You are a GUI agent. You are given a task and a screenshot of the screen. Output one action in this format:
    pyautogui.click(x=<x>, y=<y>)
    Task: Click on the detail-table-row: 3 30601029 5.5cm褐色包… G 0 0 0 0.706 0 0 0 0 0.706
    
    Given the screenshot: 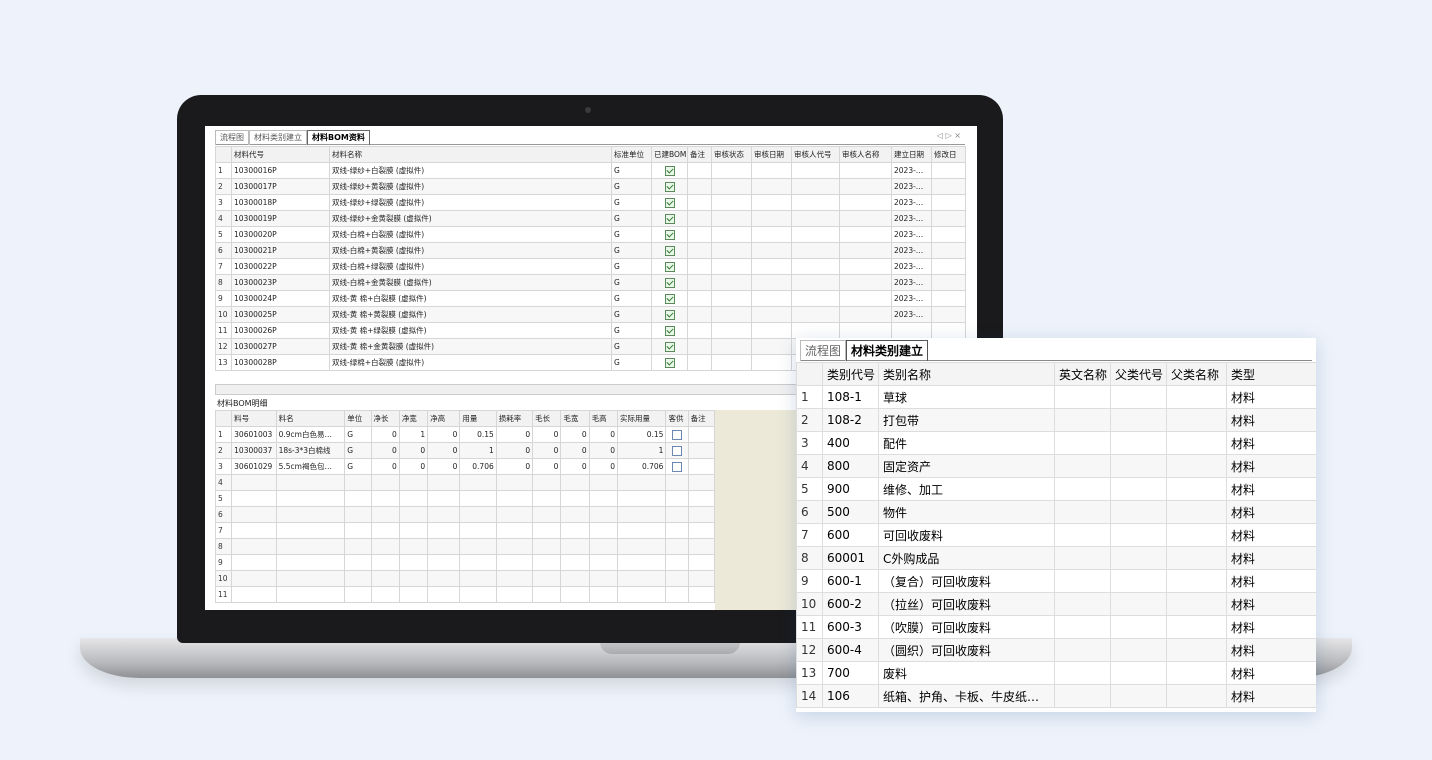 What is the action you would take?
    pyautogui.click(x=465, y=466)
    